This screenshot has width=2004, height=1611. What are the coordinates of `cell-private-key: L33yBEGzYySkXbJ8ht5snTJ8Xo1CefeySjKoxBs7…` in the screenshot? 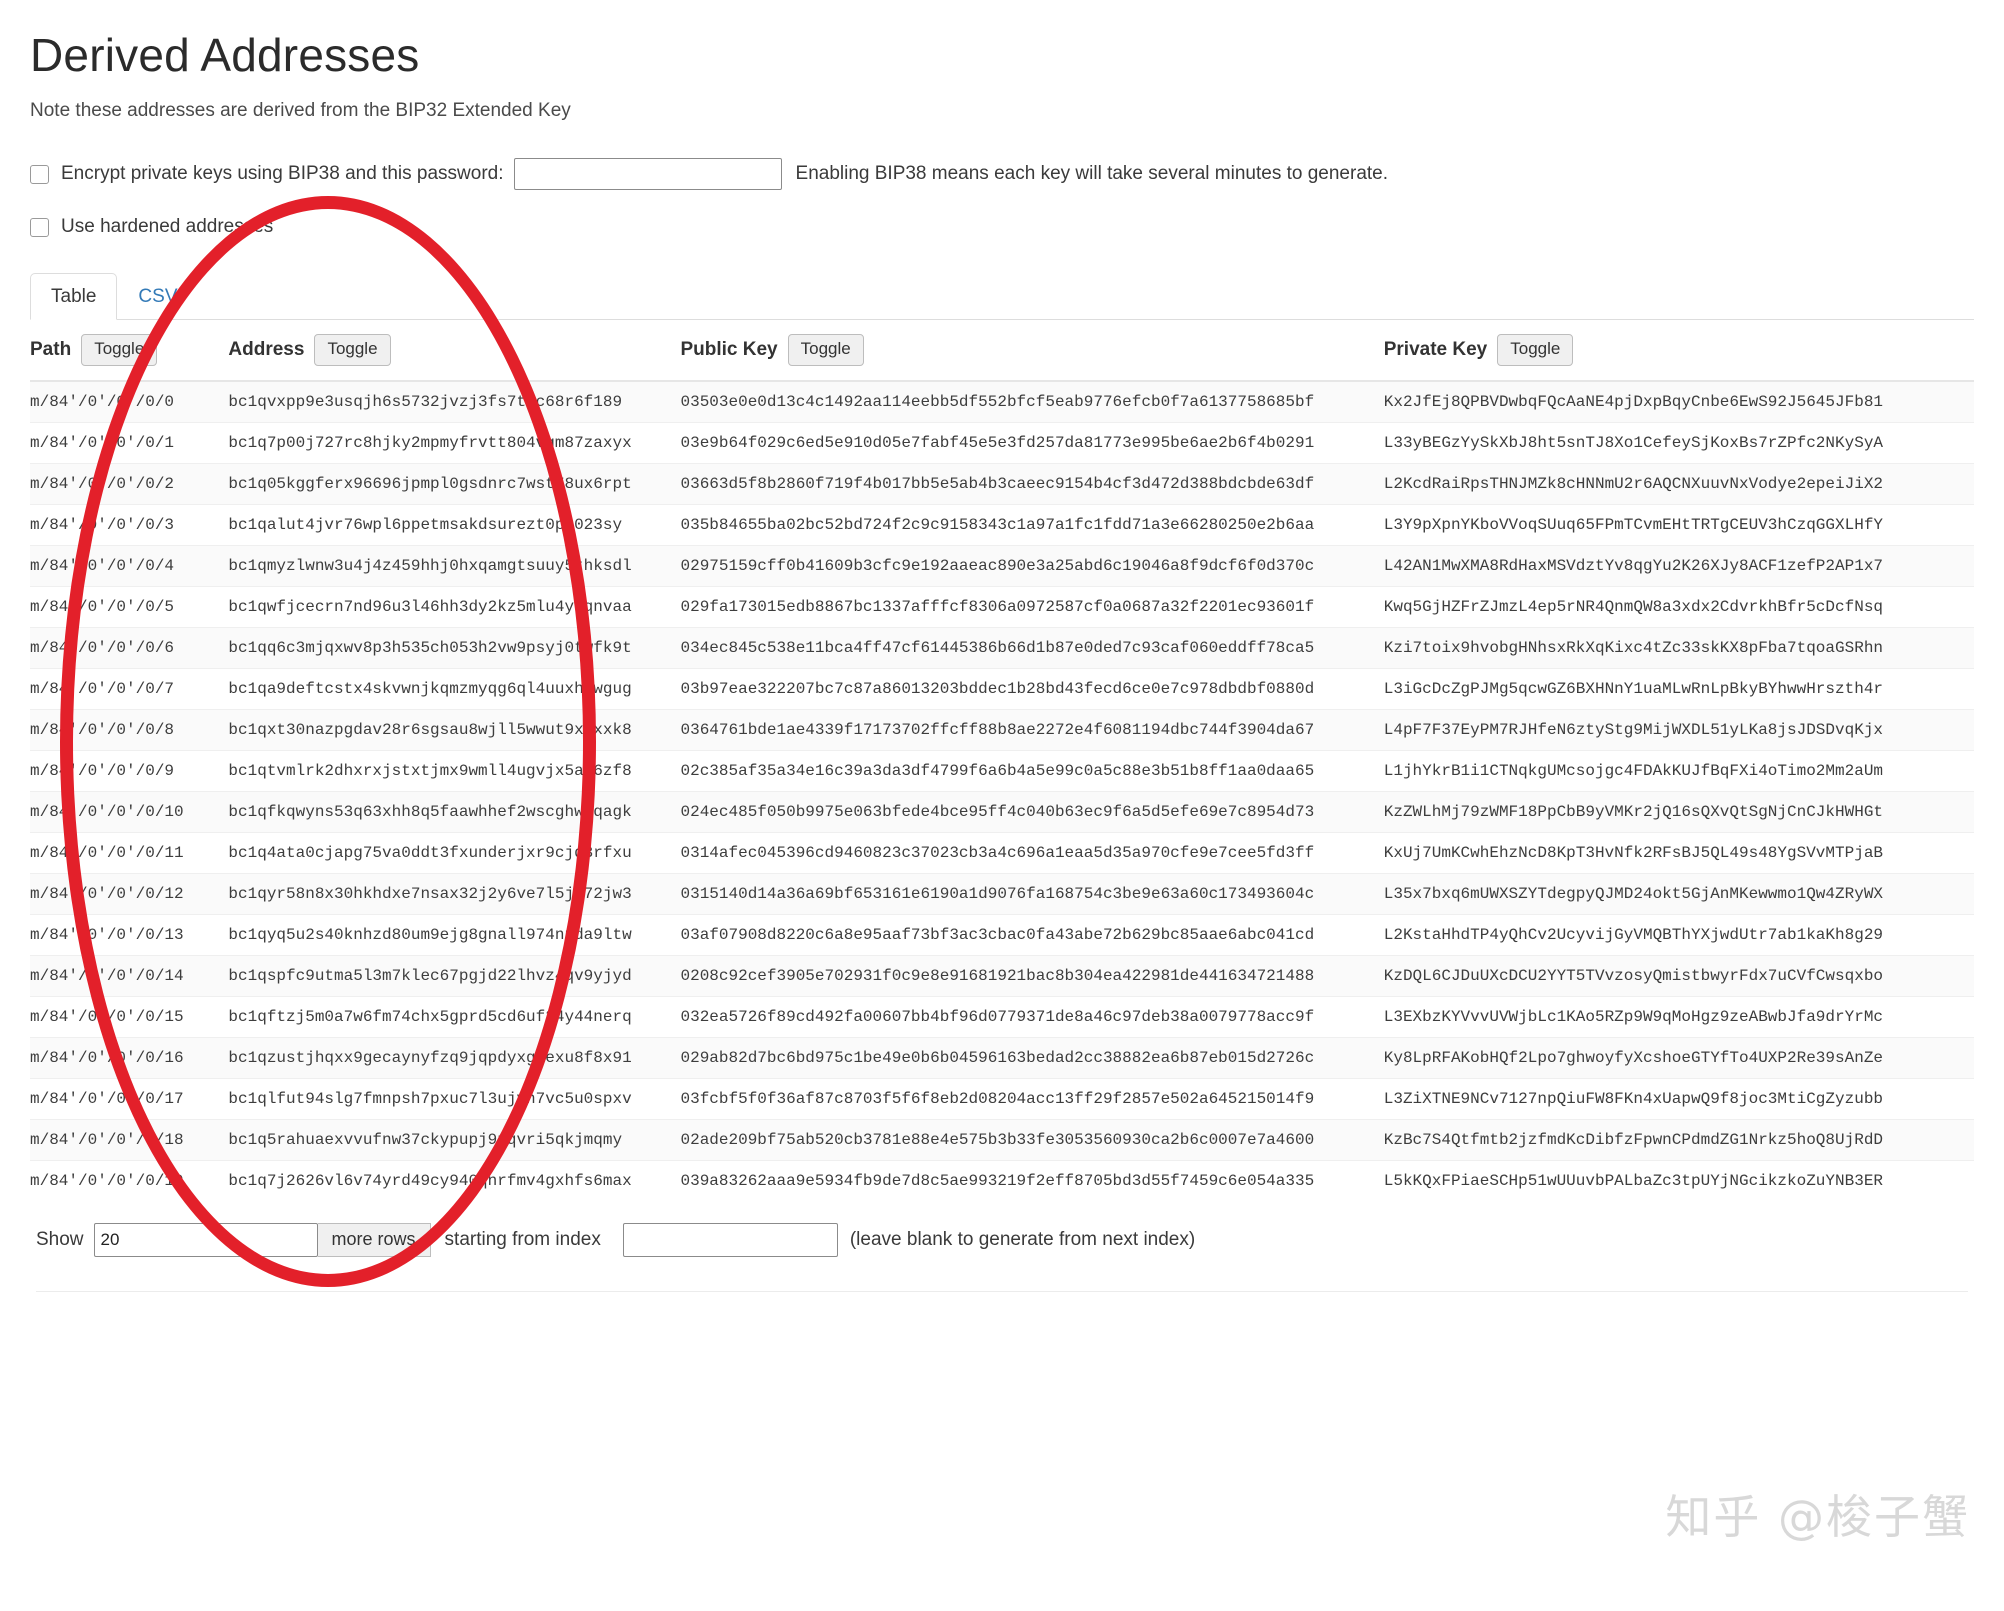 It's located at (1678, 442).